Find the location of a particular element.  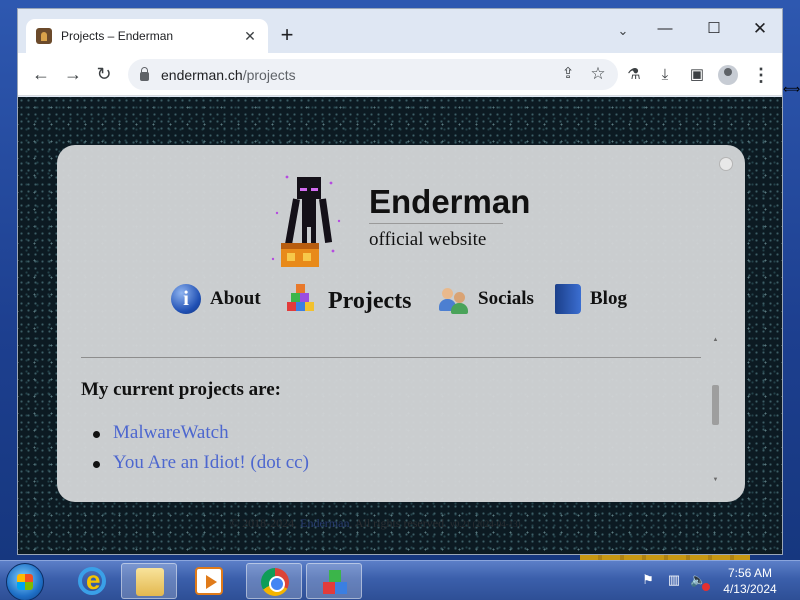

scroll-thumb is located at coordinates (715, 405).